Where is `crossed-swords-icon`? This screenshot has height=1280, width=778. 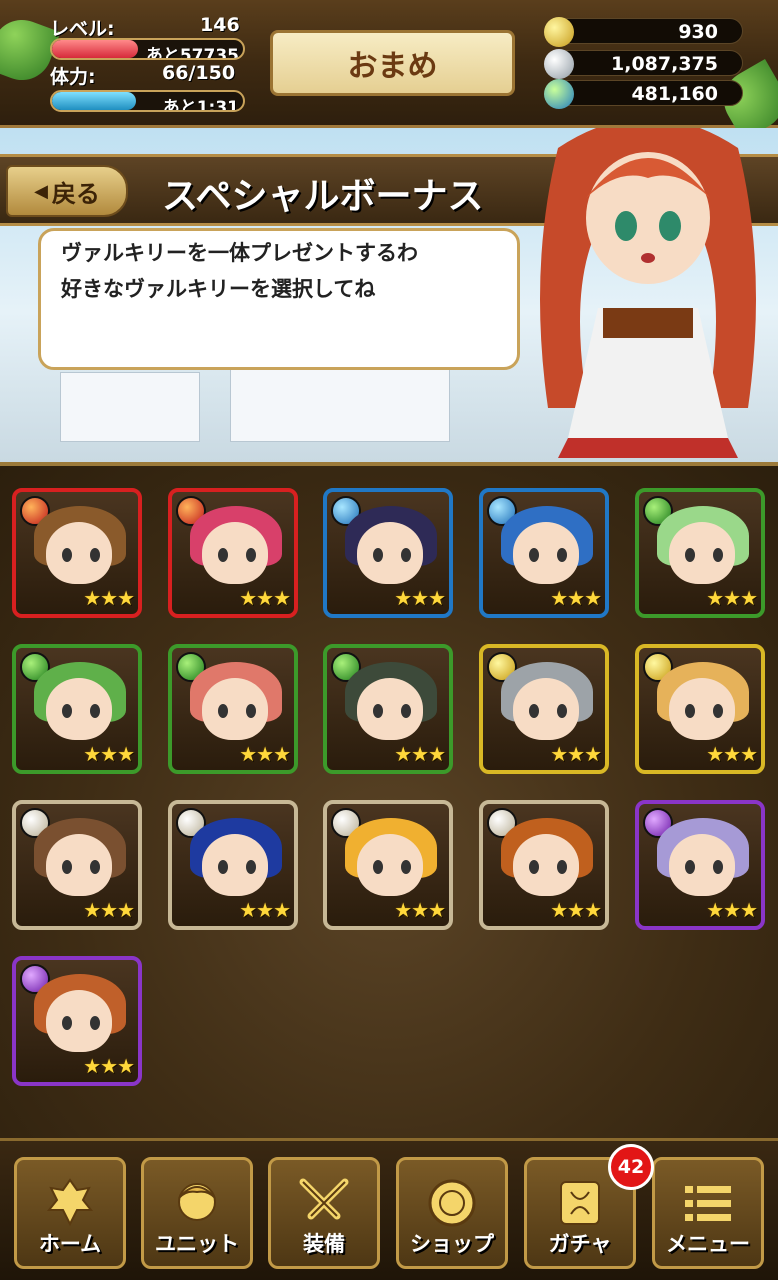 crossed-swords-icon is located at coordinates (324, 1199).